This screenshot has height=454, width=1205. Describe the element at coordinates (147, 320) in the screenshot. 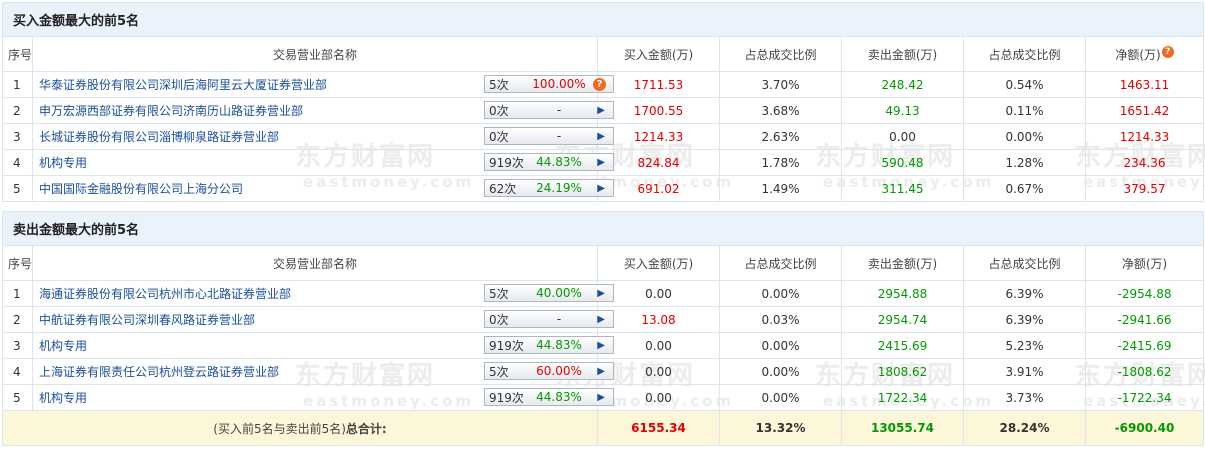

I see `branch-name-link: 中航证券有限公司深圳春风路证券营业部` at that location.